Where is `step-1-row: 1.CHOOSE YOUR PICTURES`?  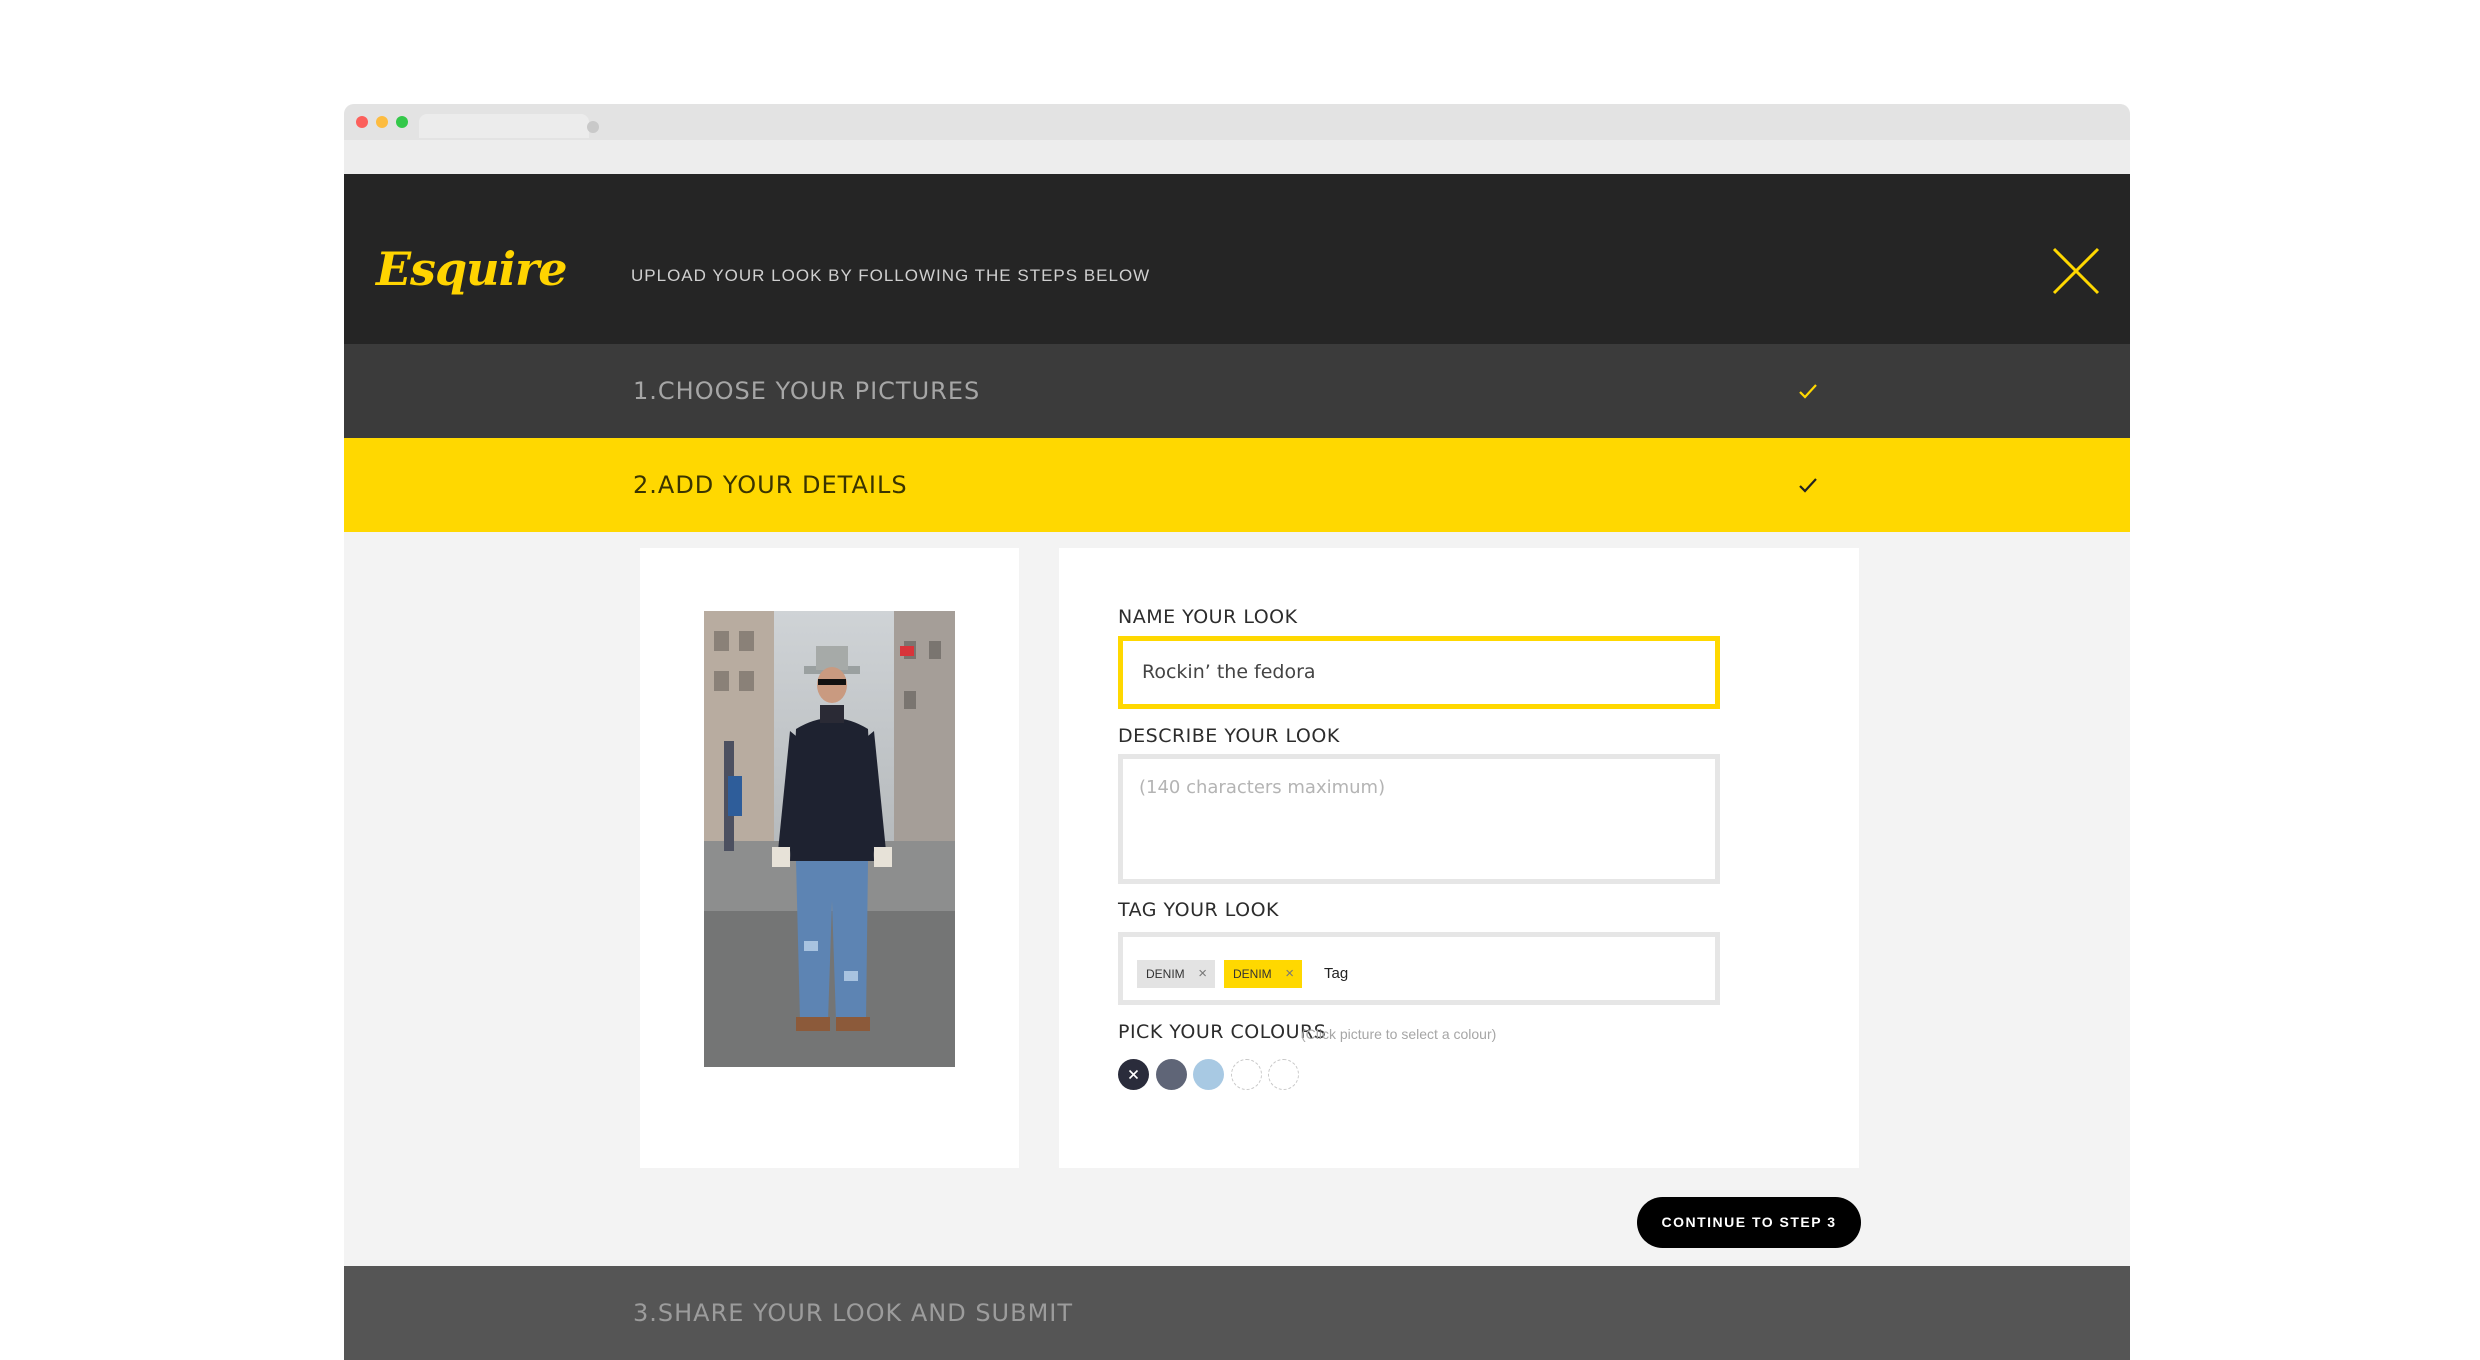
step-1-row: 1.CHOOSE YOUR PICTURES is located at coordinates (1237, 391).